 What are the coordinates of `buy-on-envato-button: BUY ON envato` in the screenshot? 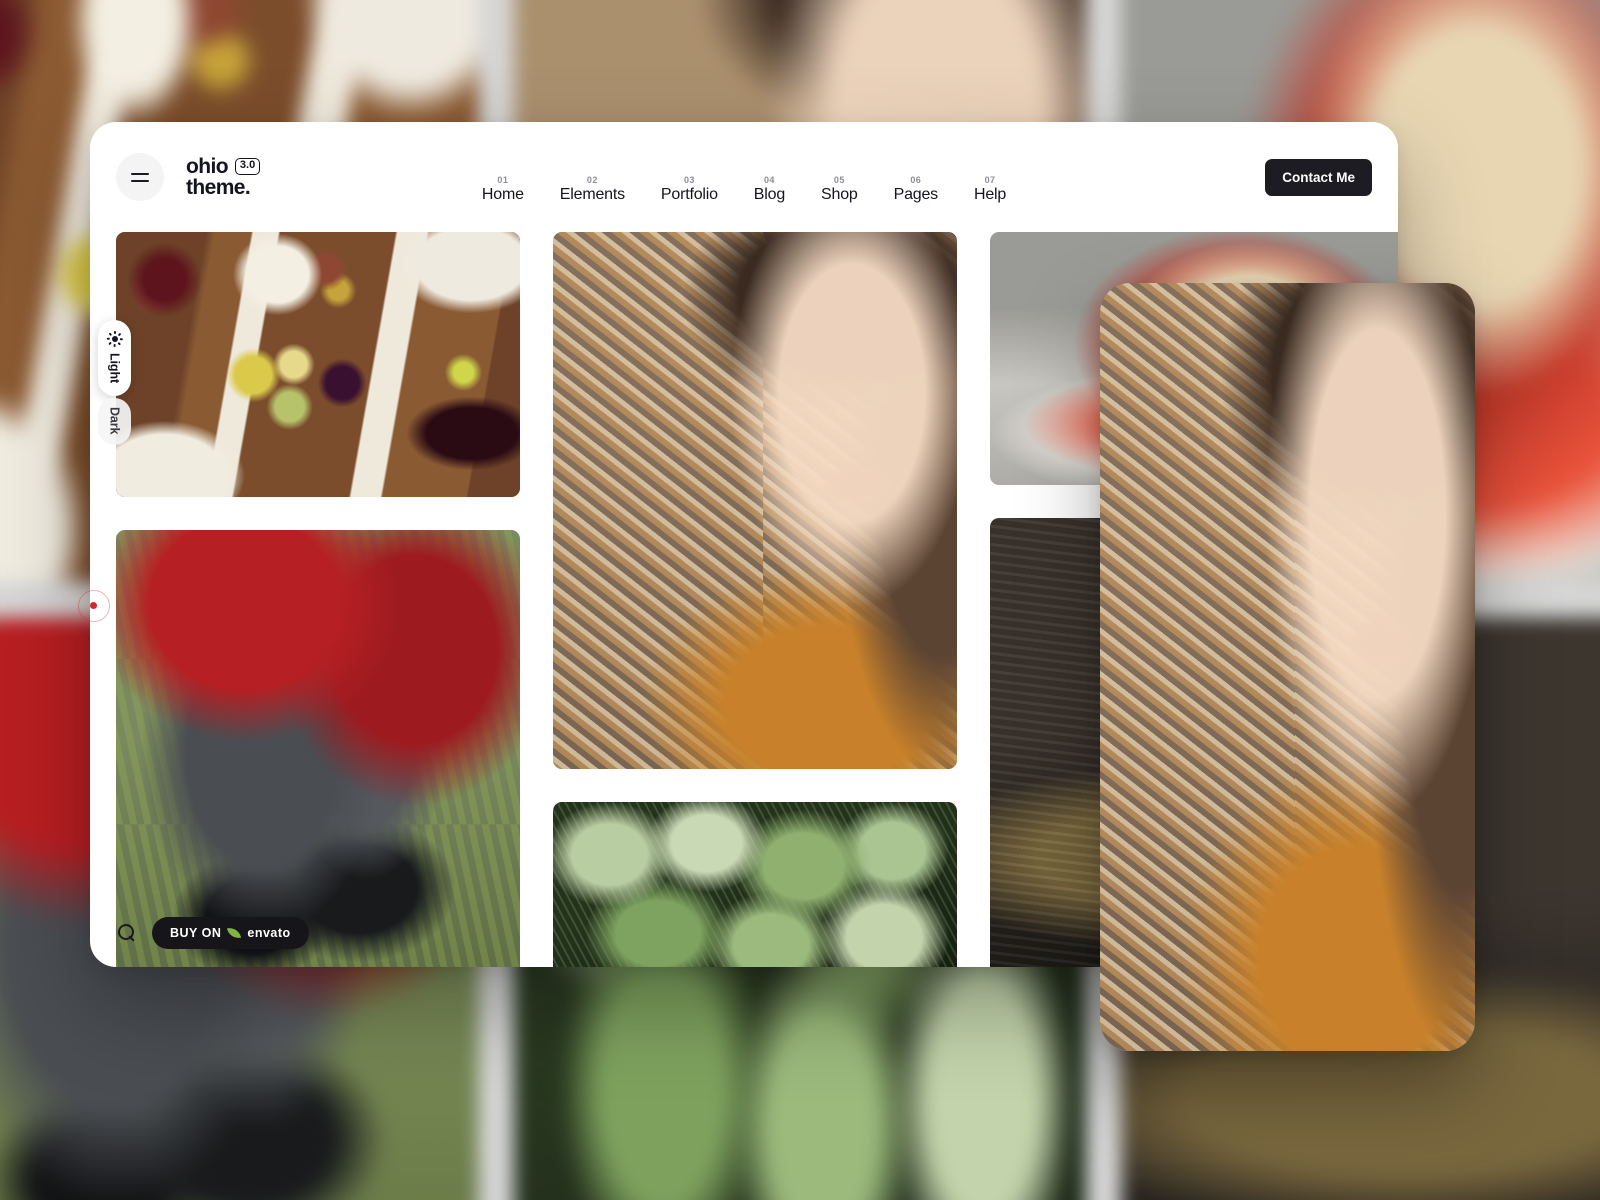 It's located at (230, 933).